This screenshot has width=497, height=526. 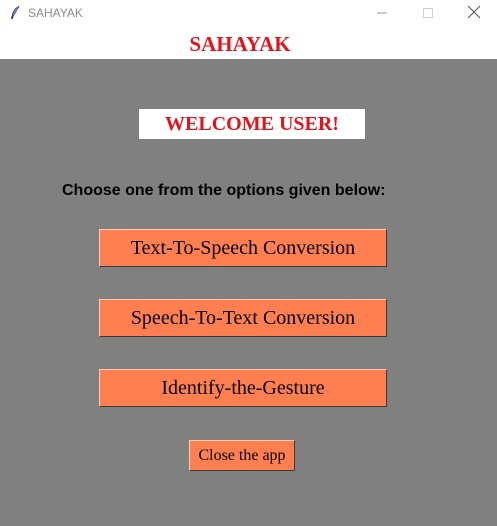 What do you see at coordinates (242, 455) in the screenshot?
I see `close-app-button: Close the app` at bounding box center [242, 455].